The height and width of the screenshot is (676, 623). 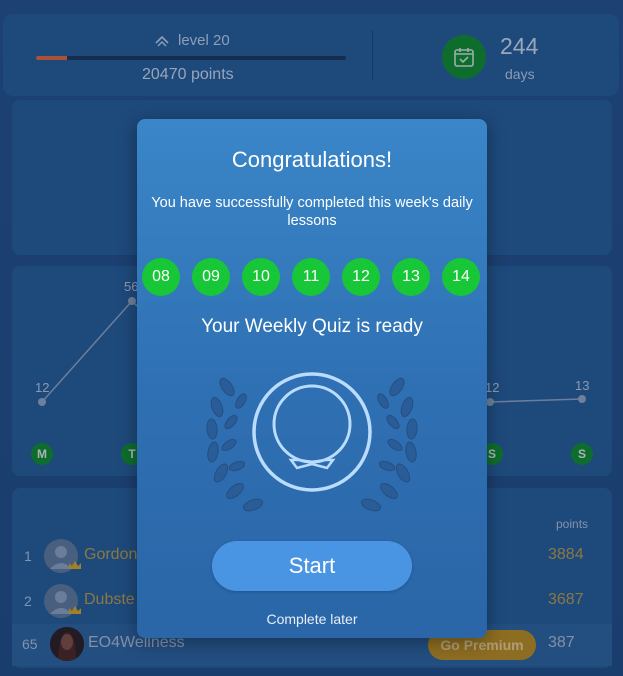 I want to click on completed-day: 10, so click(x=261, y=277).